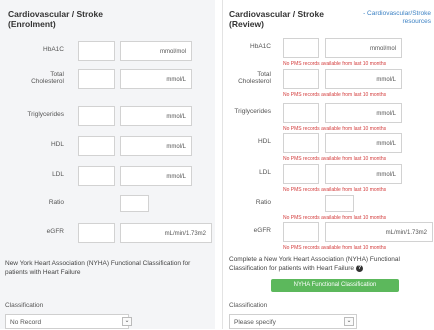 Image resolution: width=434 pixels, height=330 pixels. I want to click on question-circle-icon: ?, so click(359, 268).